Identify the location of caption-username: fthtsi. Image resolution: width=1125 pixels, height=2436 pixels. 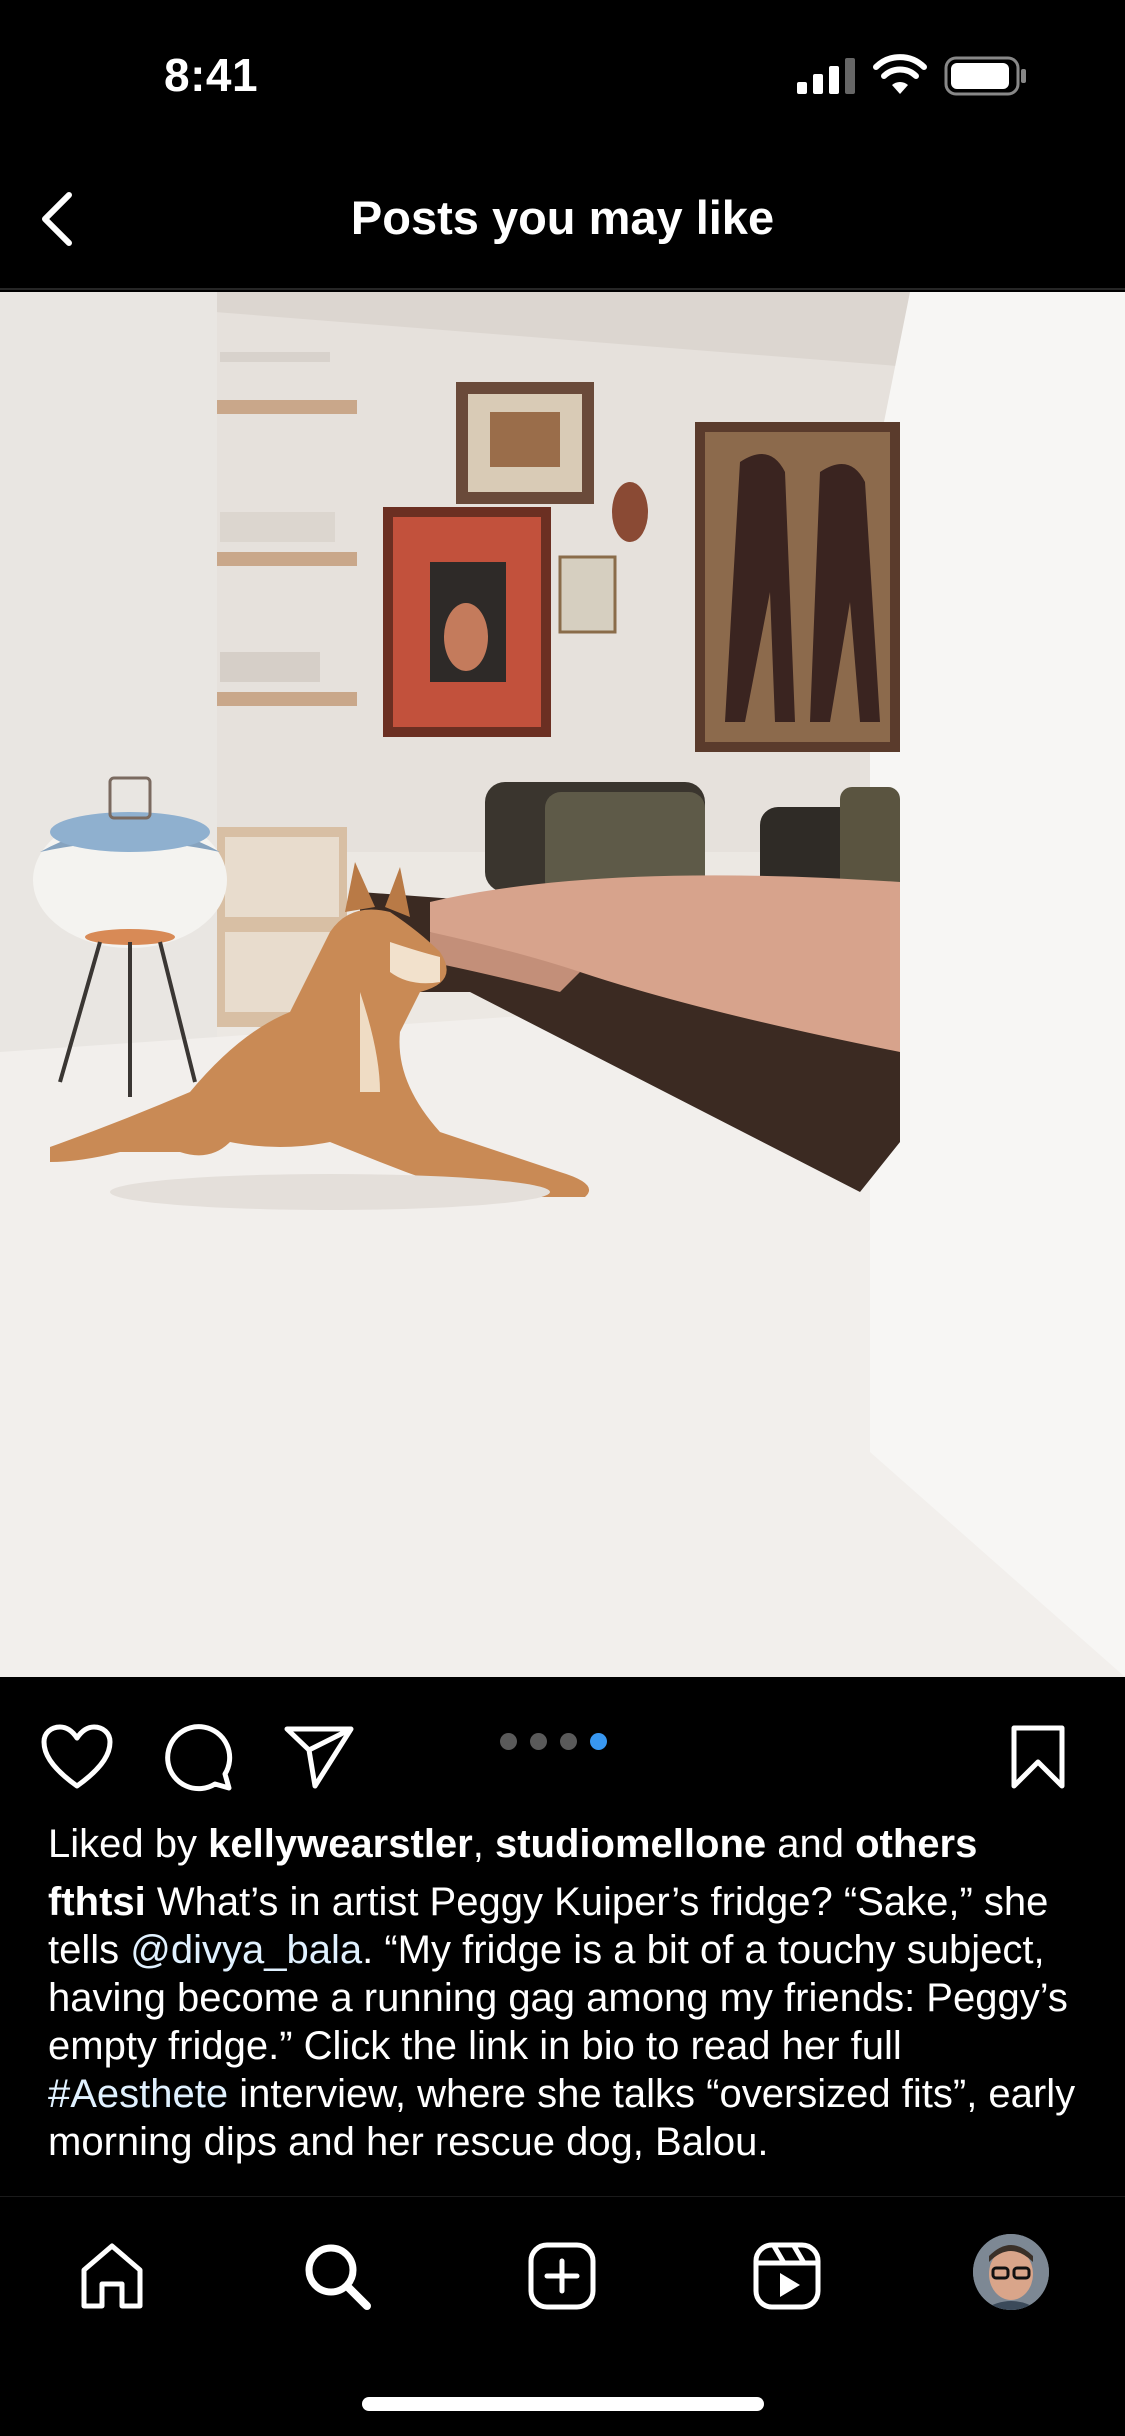
(97, 1902).